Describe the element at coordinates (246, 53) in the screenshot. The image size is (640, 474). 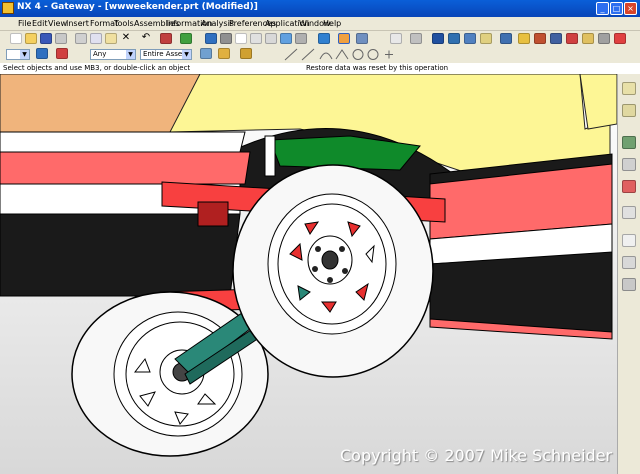
I see `arrow-icon` at that location.